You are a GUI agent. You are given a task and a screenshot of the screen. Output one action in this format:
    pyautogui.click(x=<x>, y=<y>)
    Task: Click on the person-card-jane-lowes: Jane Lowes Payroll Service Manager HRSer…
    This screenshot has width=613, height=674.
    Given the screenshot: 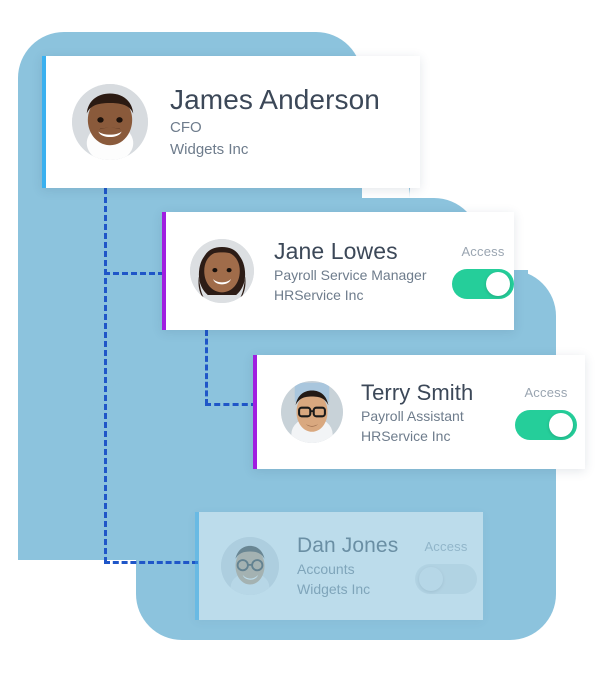 What is the action you would take?
    pyautogui.click(x=338, y=271)
    